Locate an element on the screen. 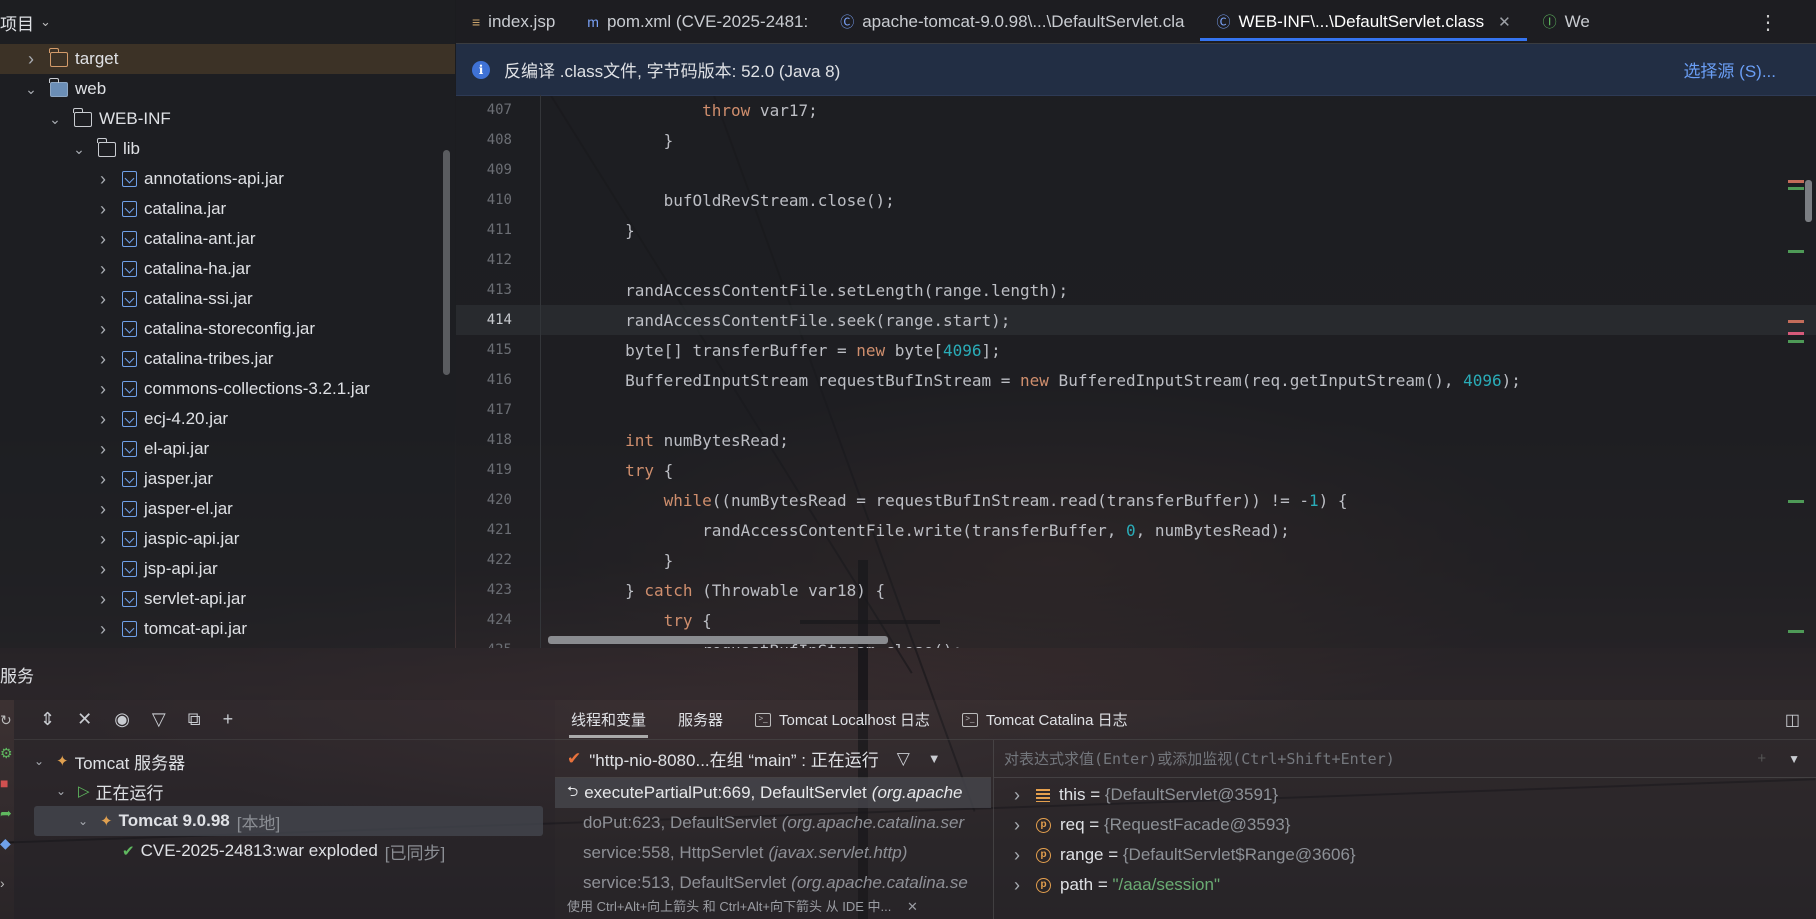 The height and width of the screenshot is (919, 1816). tree-item: ⌄ WEB-INF is located at coordinates (227, 119).